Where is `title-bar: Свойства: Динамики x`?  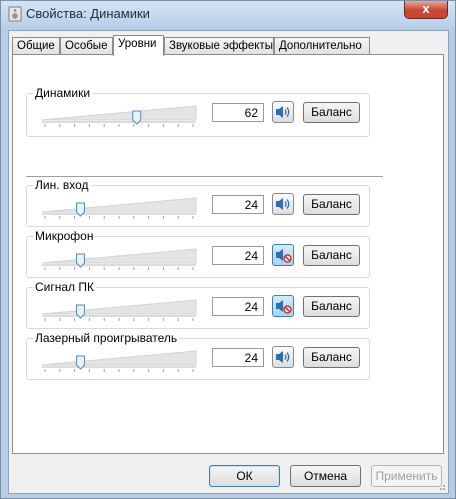 title-bar: Свойства: Динамики x is located at coordinates (228, 14).